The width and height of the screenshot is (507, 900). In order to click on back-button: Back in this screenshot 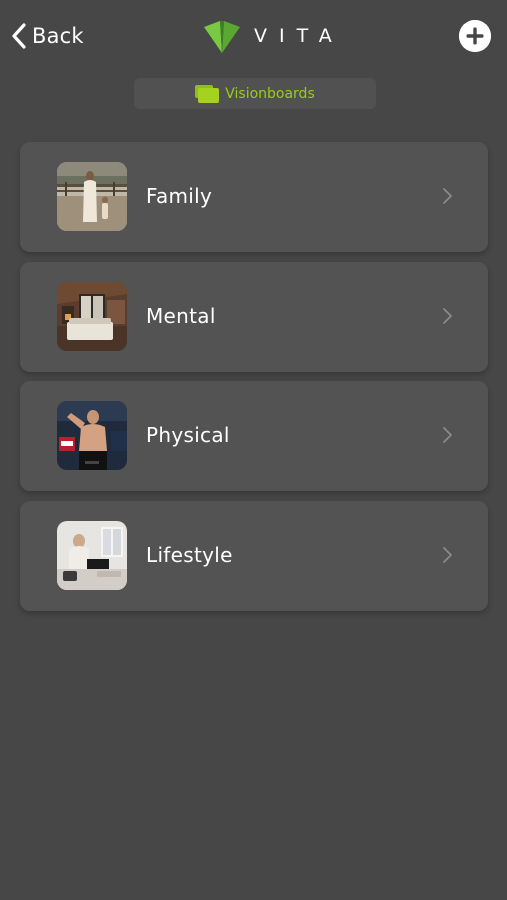, I will do `click(47, 36)`.